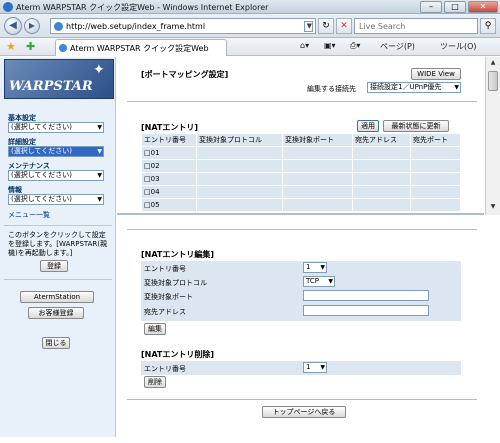 This screenshot has height=443, width=500. What do you see at coordinates (308, 367) in the screenshot?
I see `delete-entry-value: 1` at bounding box center [308, 367].